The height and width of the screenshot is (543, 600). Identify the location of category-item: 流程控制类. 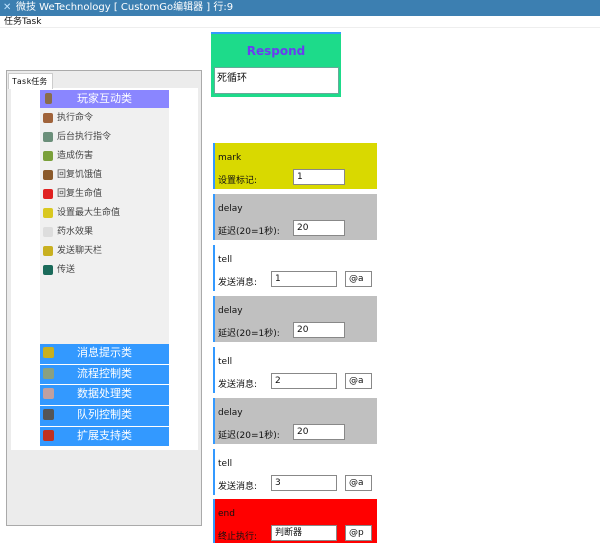
(104, 374).